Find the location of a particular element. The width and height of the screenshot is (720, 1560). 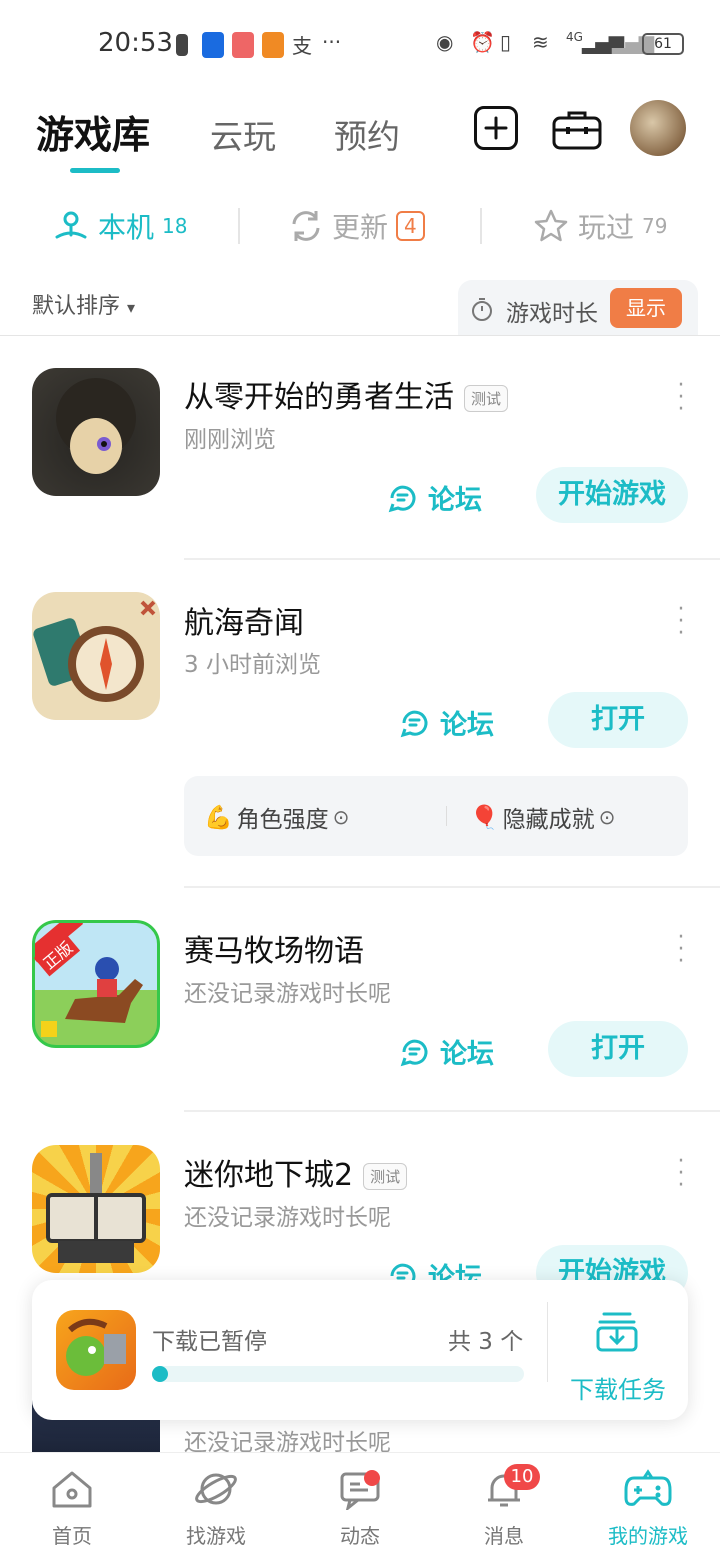

sim-icon is located at coordinates (182, 45).